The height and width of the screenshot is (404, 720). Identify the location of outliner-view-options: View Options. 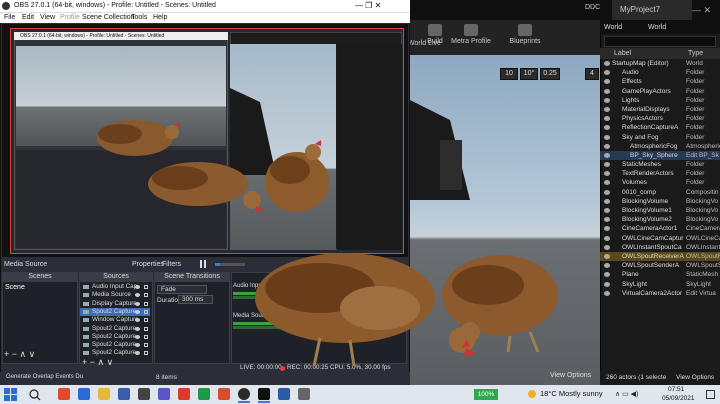
(695, 378).